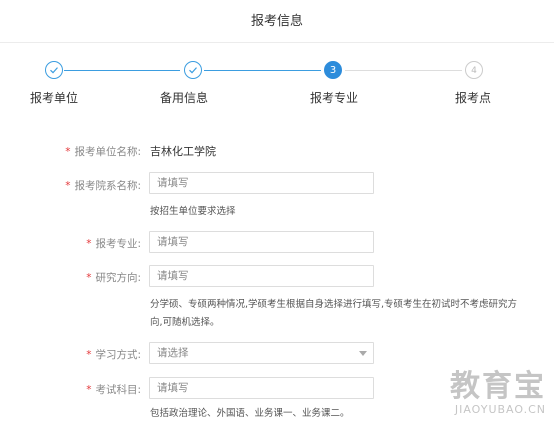  What do you see at coordinates (261, 276) in the screenshot?
I see `research-input: 请填写` at bounding box center [261, 276].